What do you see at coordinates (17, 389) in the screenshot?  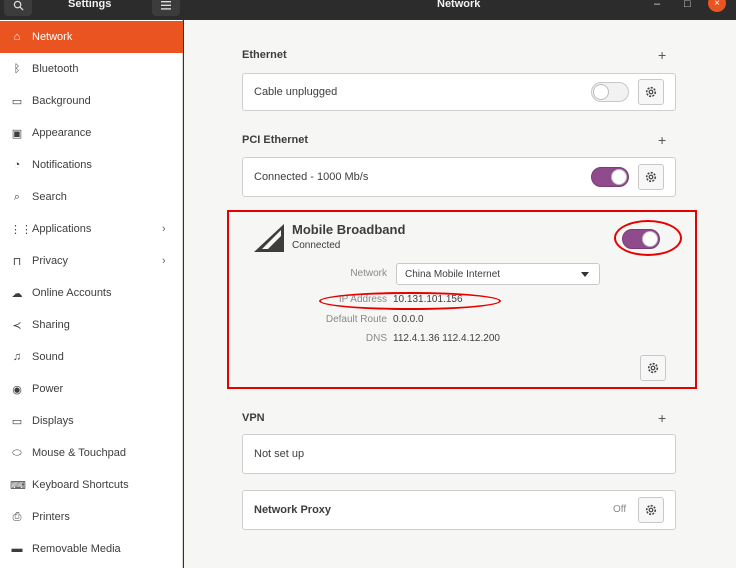 I see `power-icon: ◉` at bounding box center [17, 389].